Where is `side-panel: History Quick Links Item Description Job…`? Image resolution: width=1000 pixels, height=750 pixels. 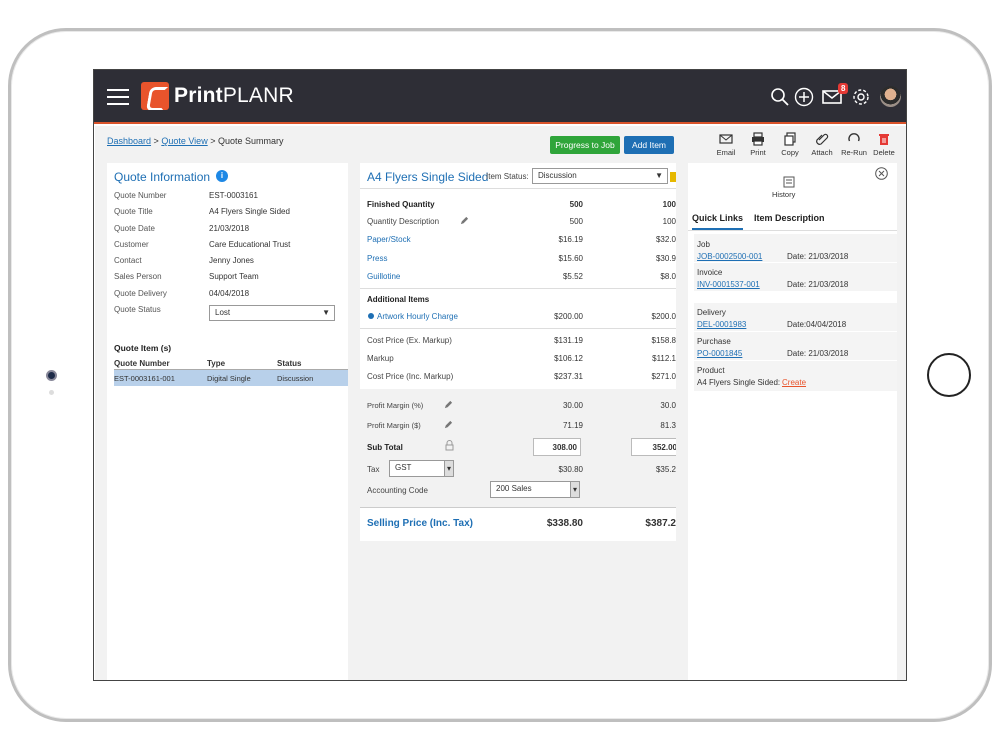 side-panel: History Quick Links Item Description Job… is located at coordinates (792, 421).